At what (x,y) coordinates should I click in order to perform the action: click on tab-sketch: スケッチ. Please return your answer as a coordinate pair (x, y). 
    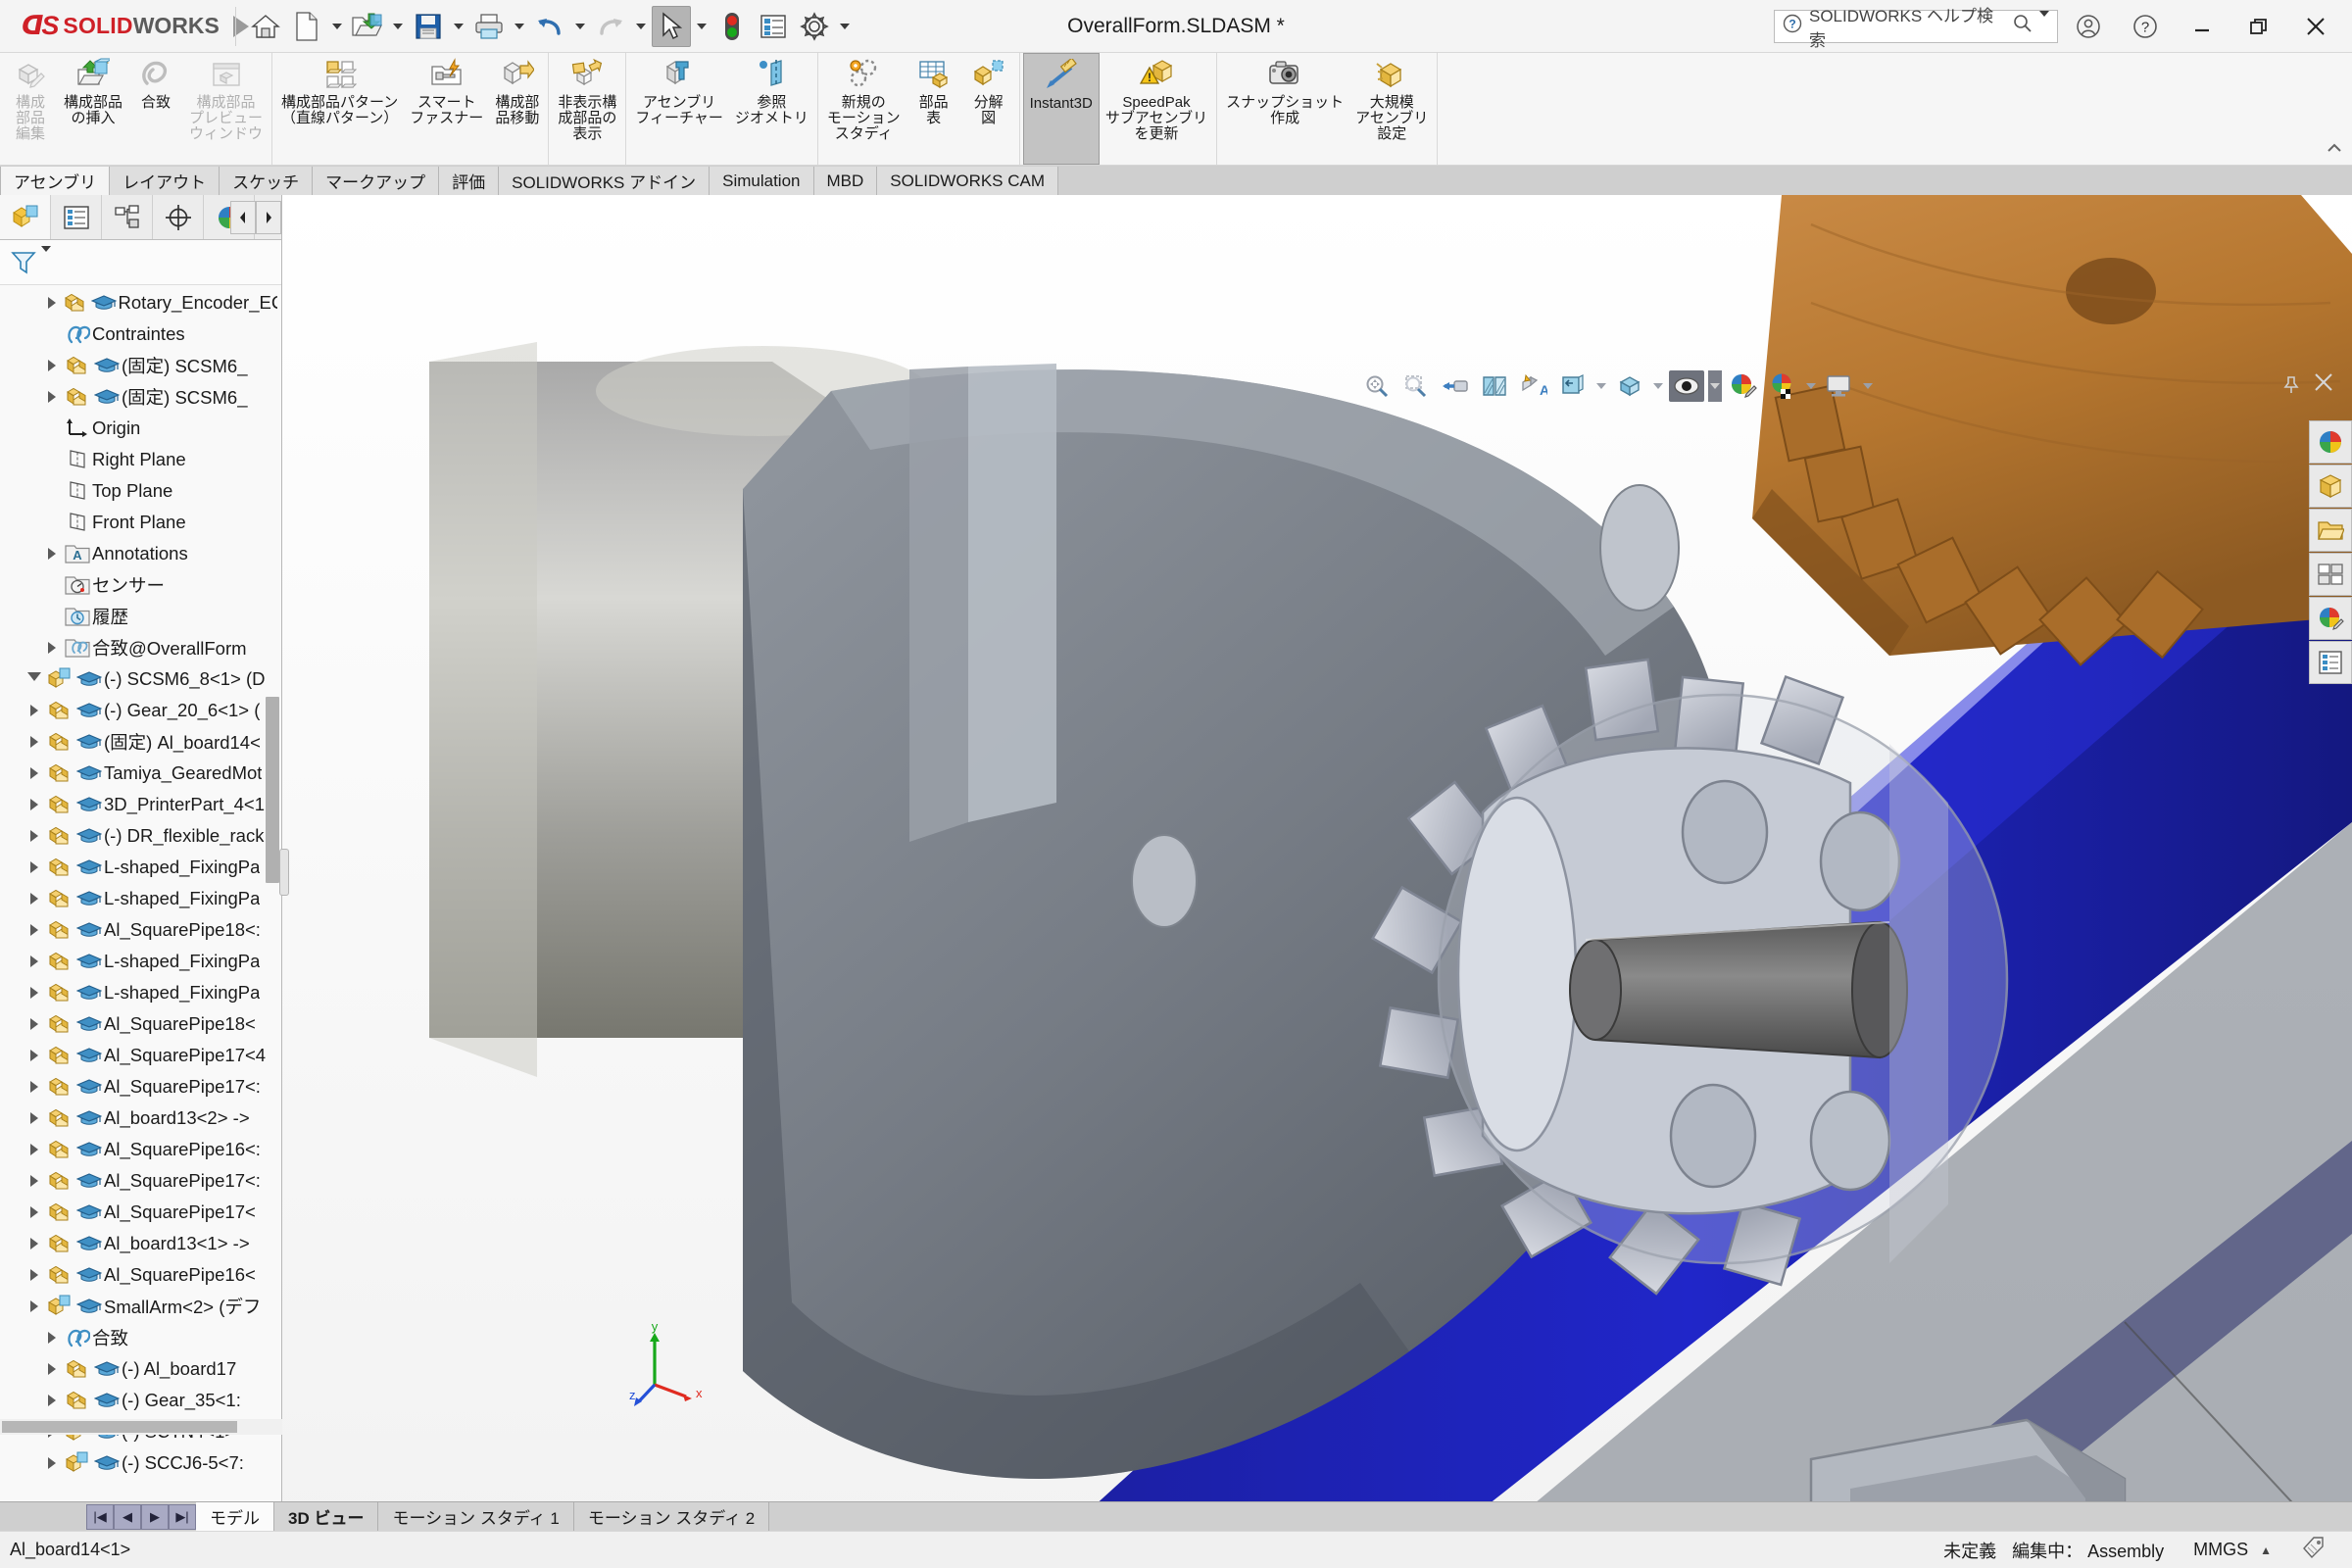
    Looking at the image, I should click on (267, 181).